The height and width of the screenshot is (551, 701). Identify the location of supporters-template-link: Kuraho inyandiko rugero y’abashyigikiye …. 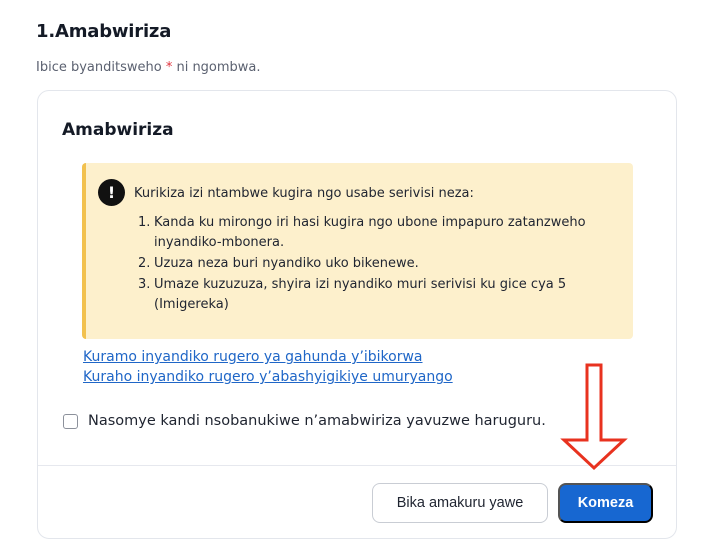
(268, 377).